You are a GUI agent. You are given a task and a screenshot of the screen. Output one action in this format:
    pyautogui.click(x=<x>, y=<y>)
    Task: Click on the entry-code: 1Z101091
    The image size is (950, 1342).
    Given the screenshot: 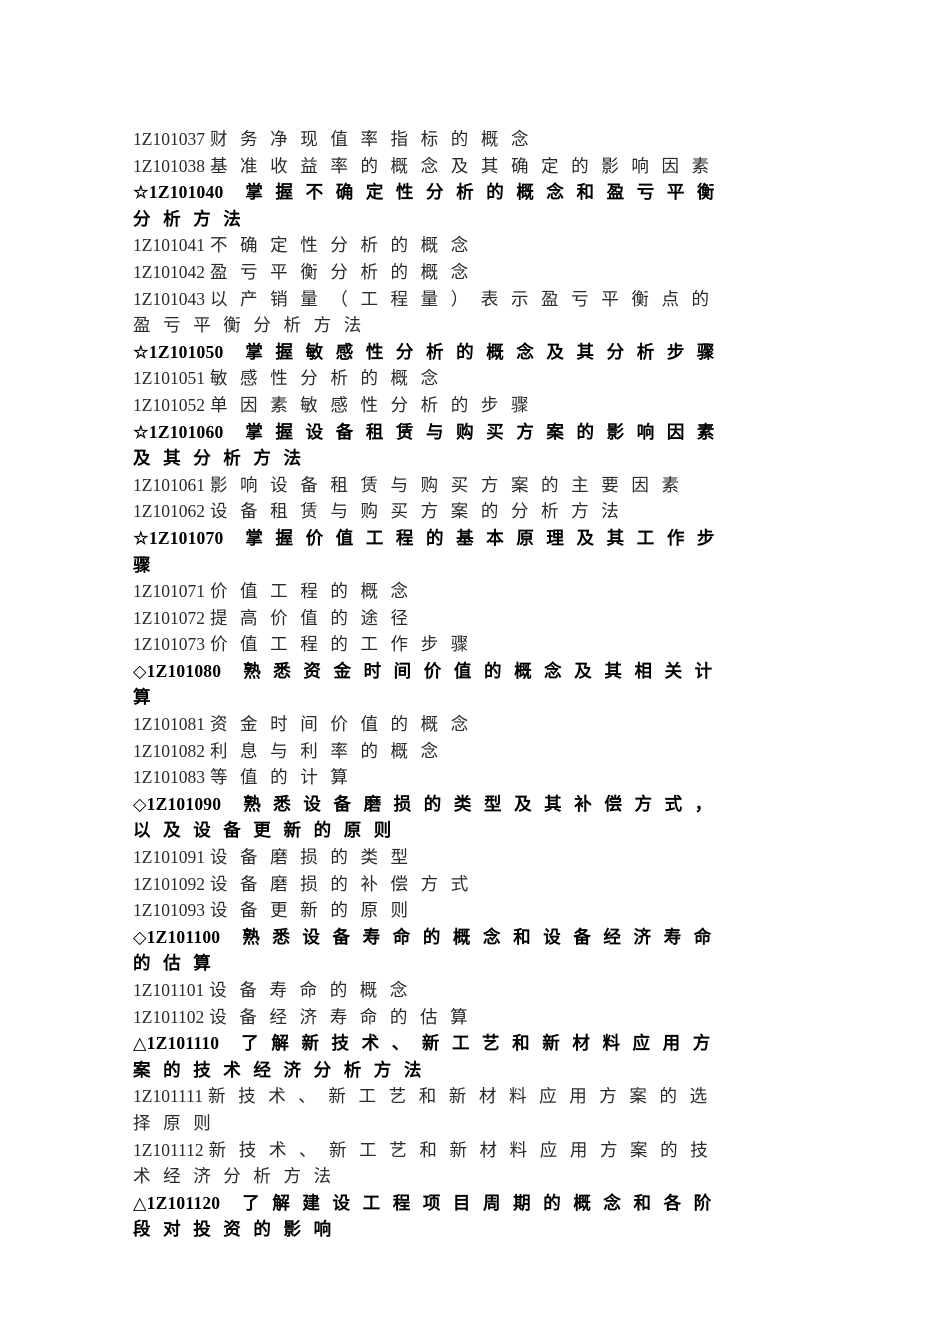 What is the action you would take?
    pyautogui.click(x=169, y=857)
    